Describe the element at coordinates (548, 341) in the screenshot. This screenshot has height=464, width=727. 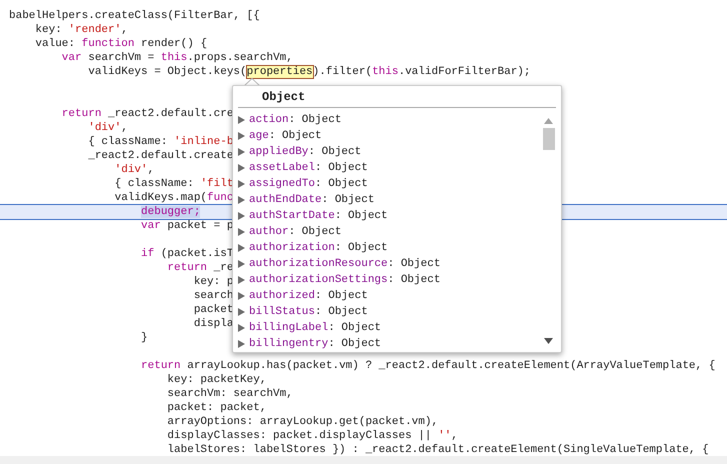
I see `scroll-down-icon` at that location.